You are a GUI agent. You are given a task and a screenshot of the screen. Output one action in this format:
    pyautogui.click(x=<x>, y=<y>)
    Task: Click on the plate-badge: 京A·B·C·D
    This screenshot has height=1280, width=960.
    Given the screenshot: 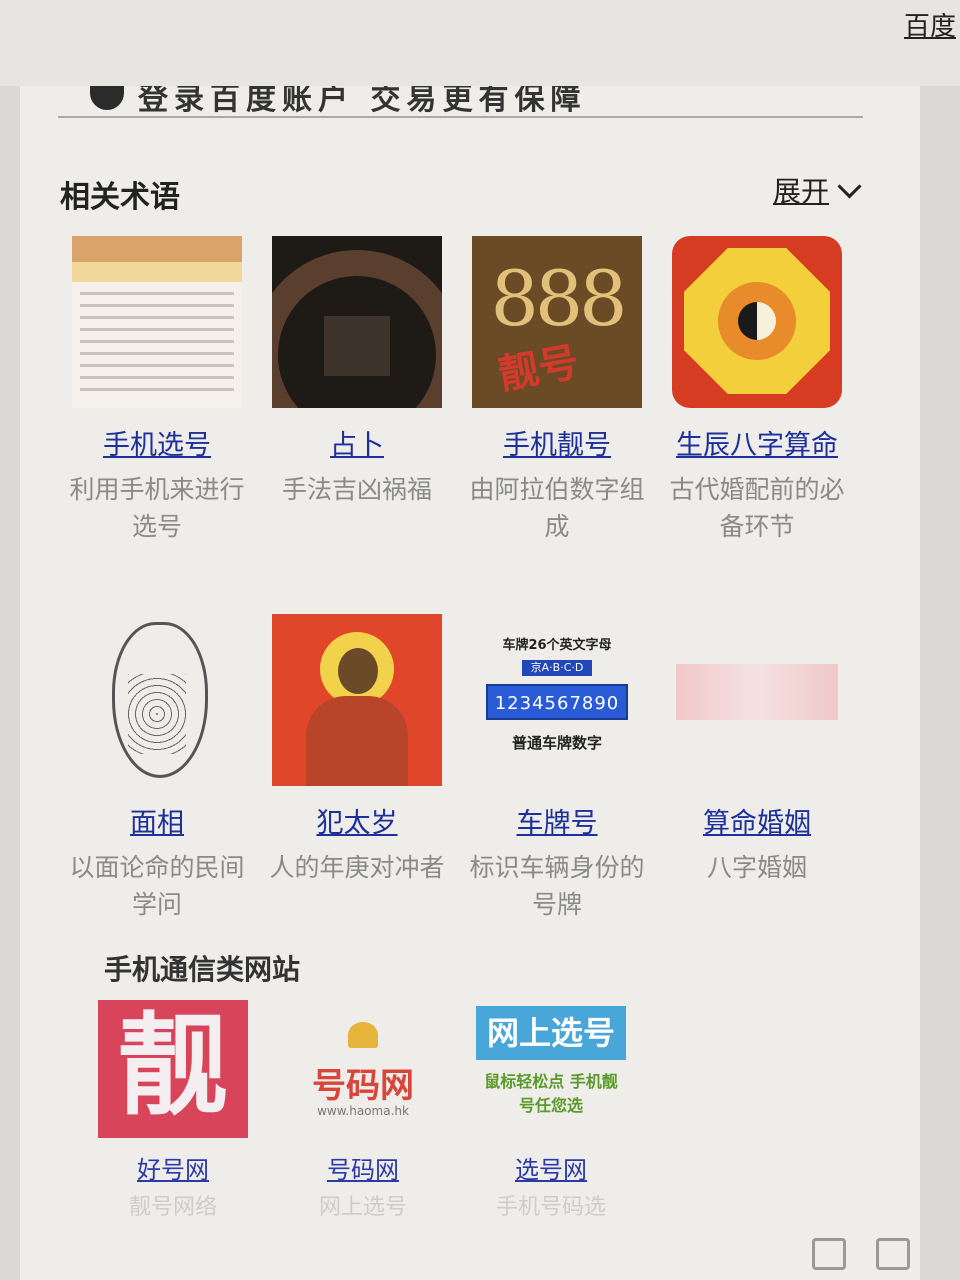 What is the action you would take?
    pyautogui.click(x=557, y=668)
    